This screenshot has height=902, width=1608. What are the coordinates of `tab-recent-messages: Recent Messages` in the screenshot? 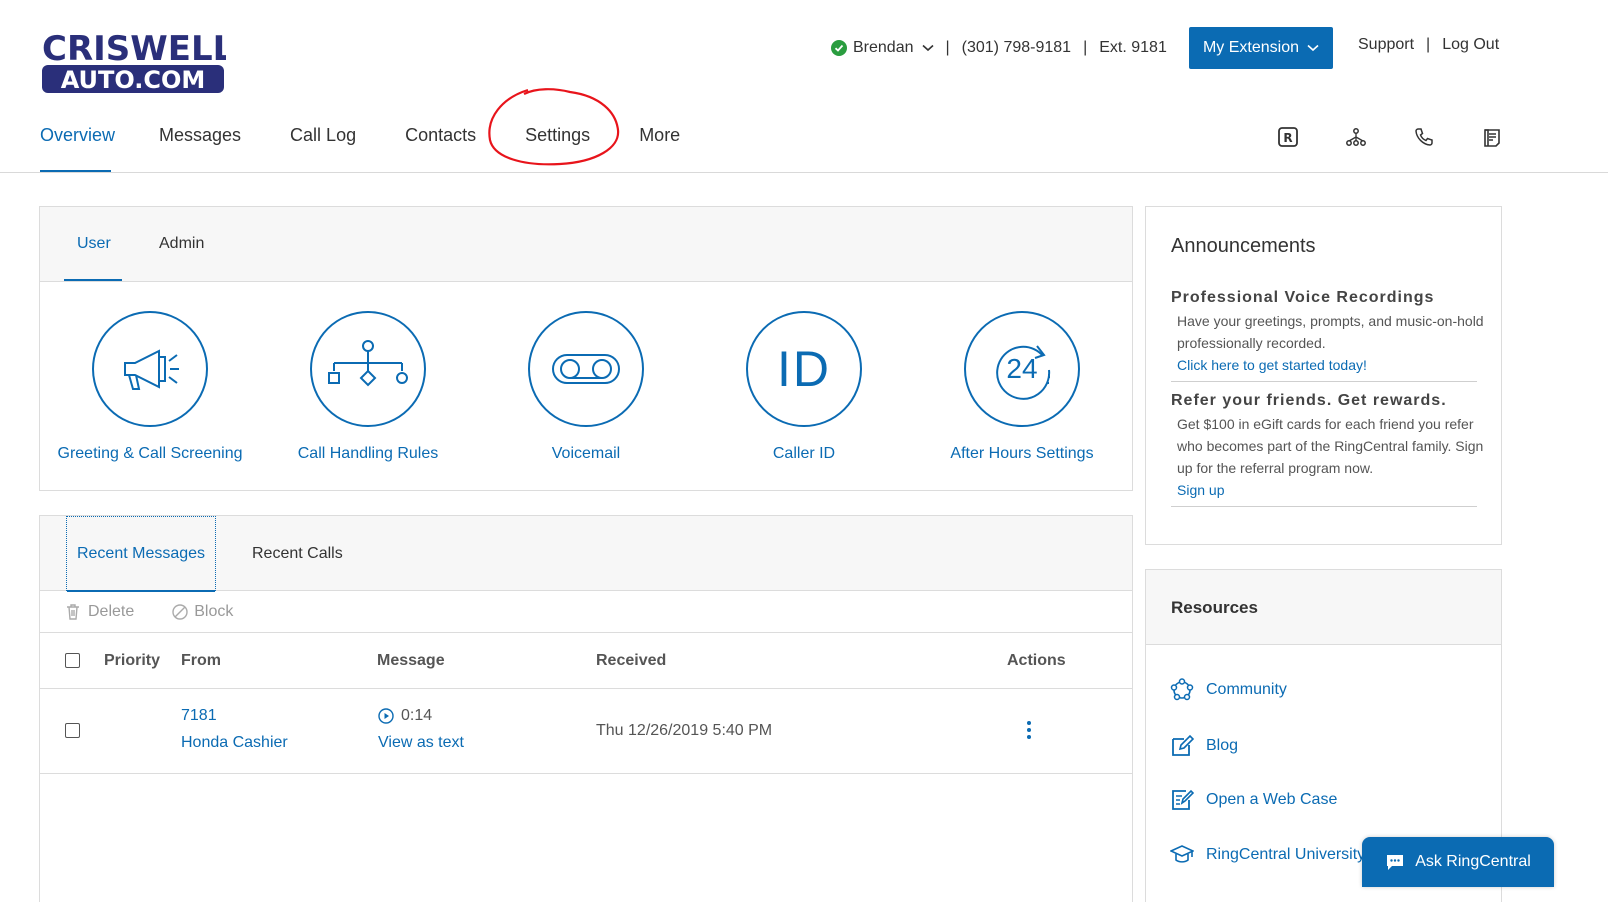 It's located at (141, 554).